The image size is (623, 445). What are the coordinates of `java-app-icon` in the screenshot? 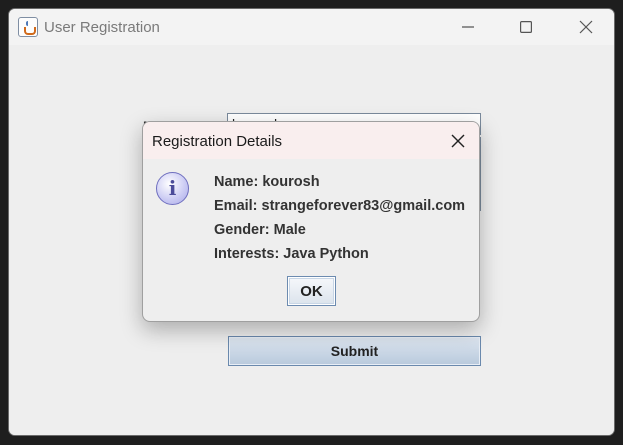 It's located at (28, 27).